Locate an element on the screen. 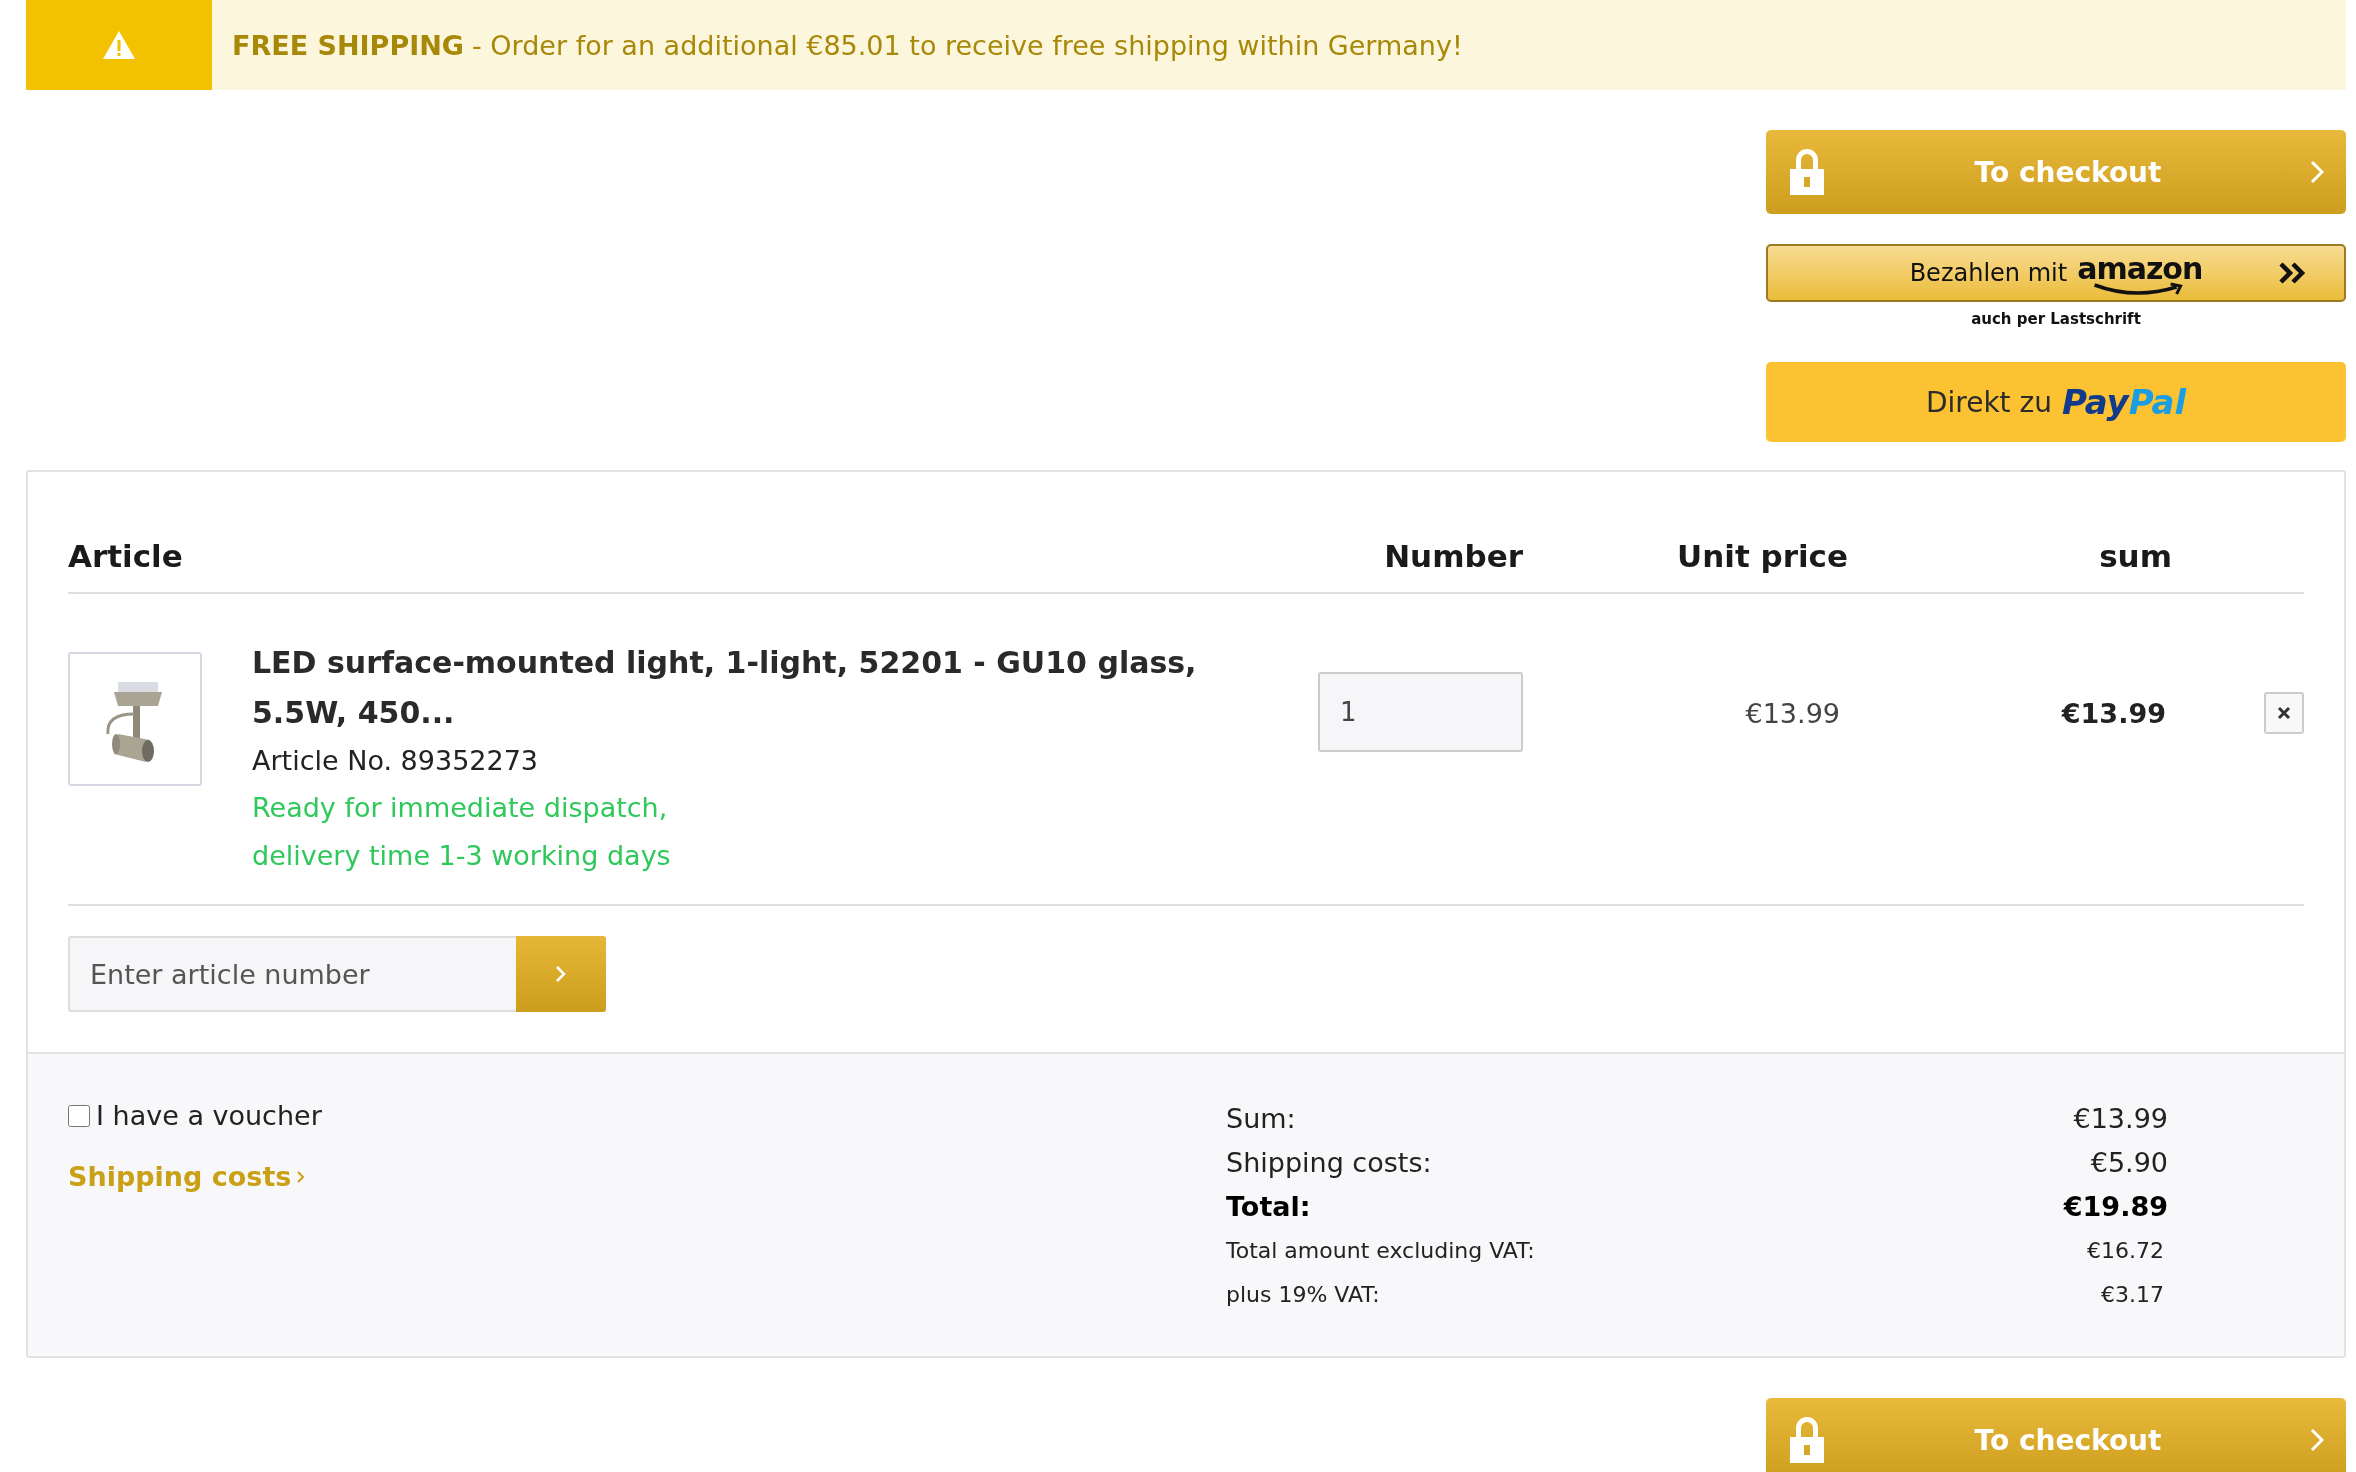  column-header: Article is located at coordinates (126, 556).